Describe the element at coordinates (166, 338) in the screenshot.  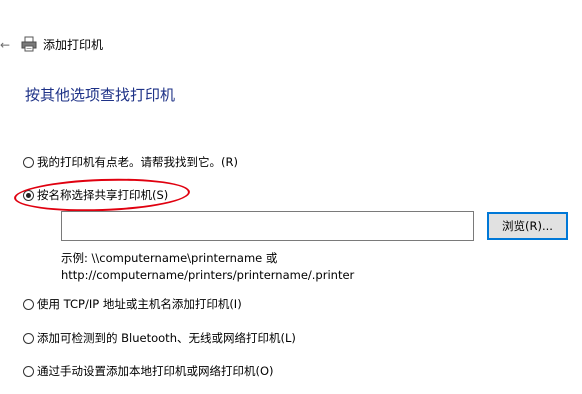
I see `option-label: 添加可检测到的 Bluetooth、无线或网络打印机(L)` at that location.